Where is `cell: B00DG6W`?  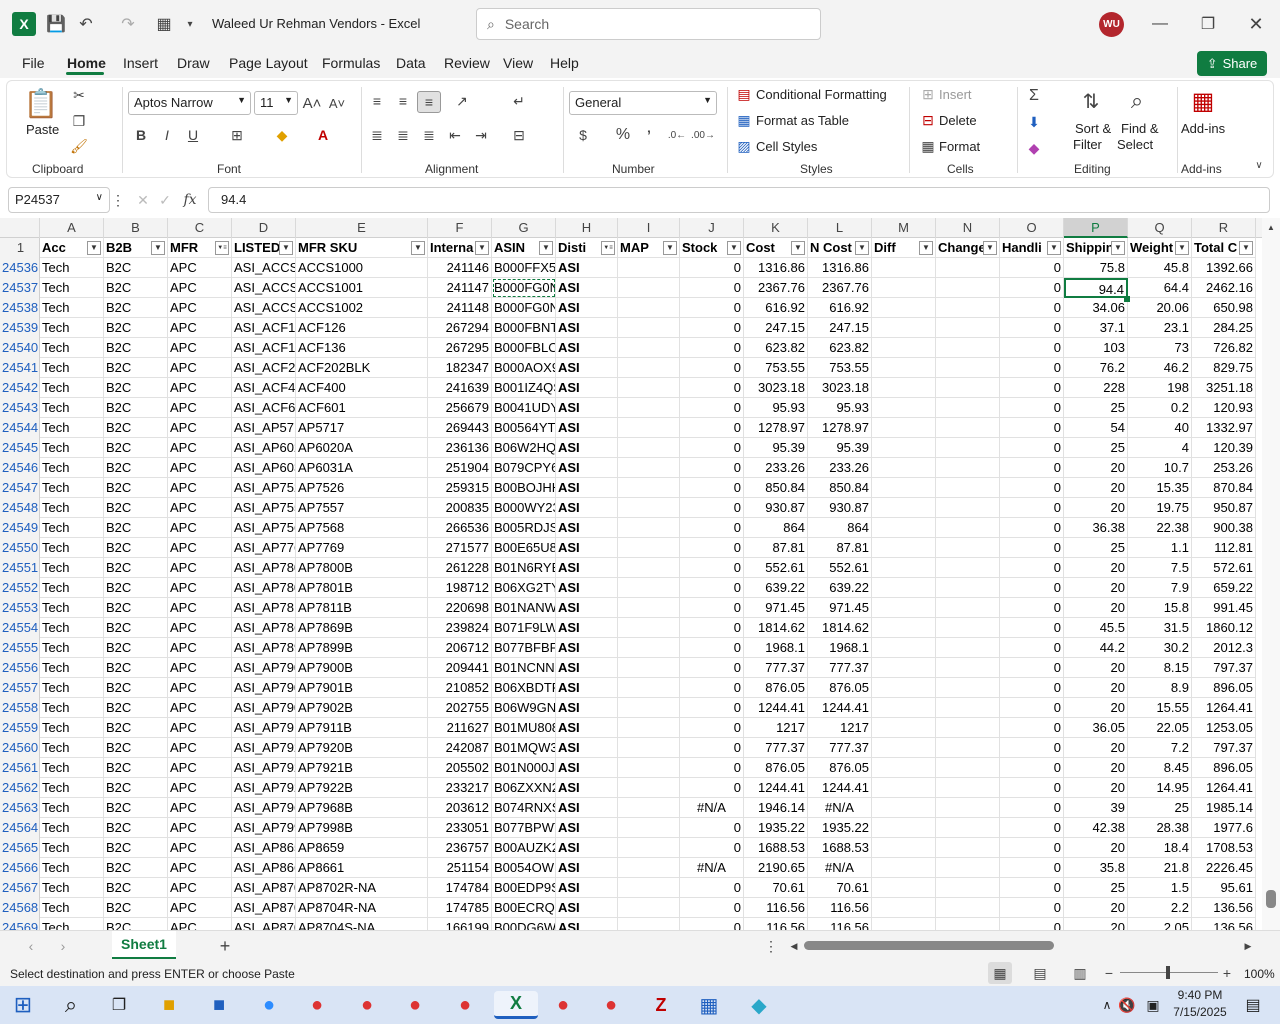
cell: B00DG6W is located at coordinates (524, 924).